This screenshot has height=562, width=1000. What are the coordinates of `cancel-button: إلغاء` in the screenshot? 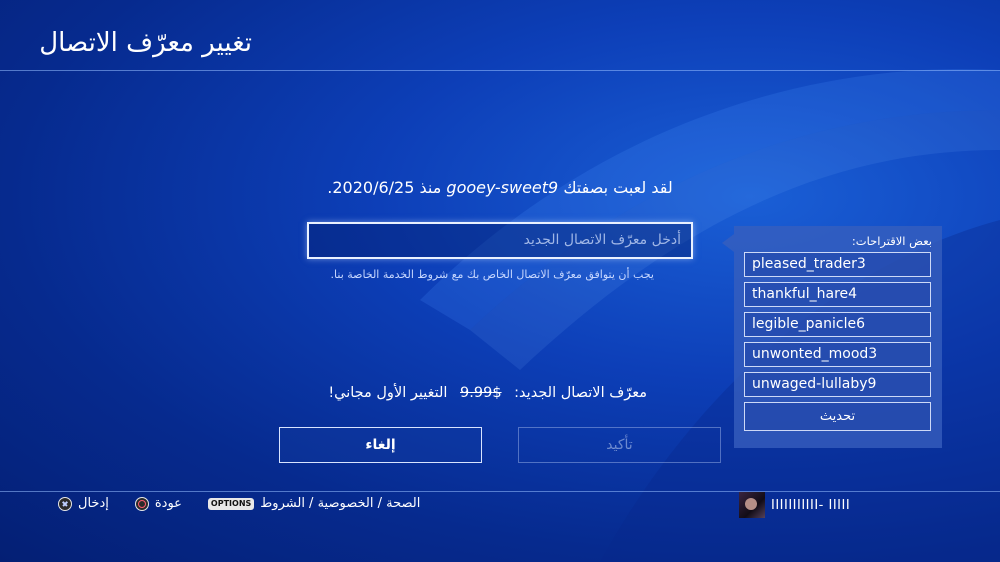 It's located at (380, 445).